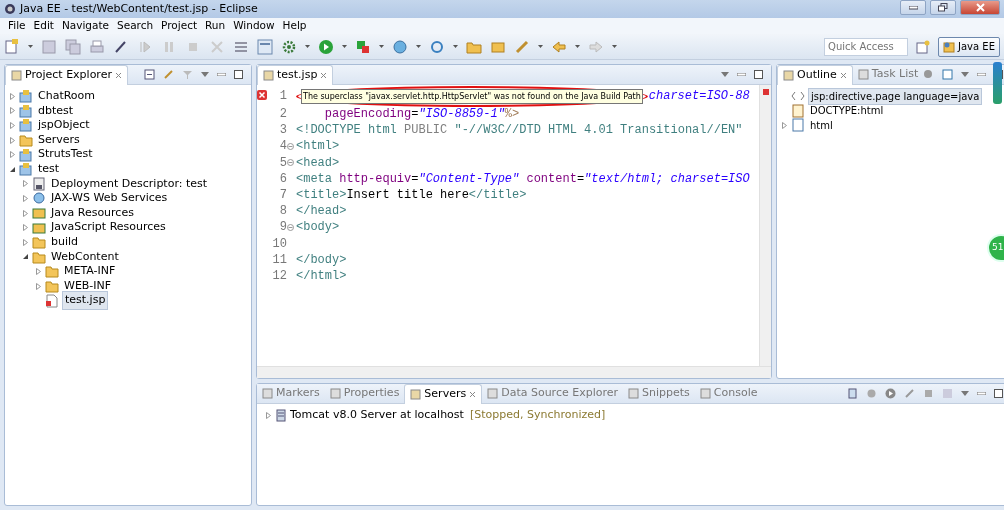 This screenshot has width=1004, height=510. I want to click on tree-item: StrutsTest, so click(65, 154).